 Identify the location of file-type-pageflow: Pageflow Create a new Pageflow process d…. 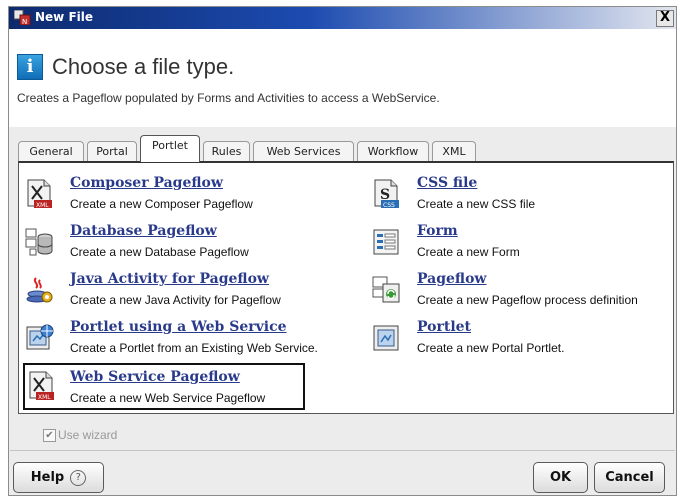
(521, 291).